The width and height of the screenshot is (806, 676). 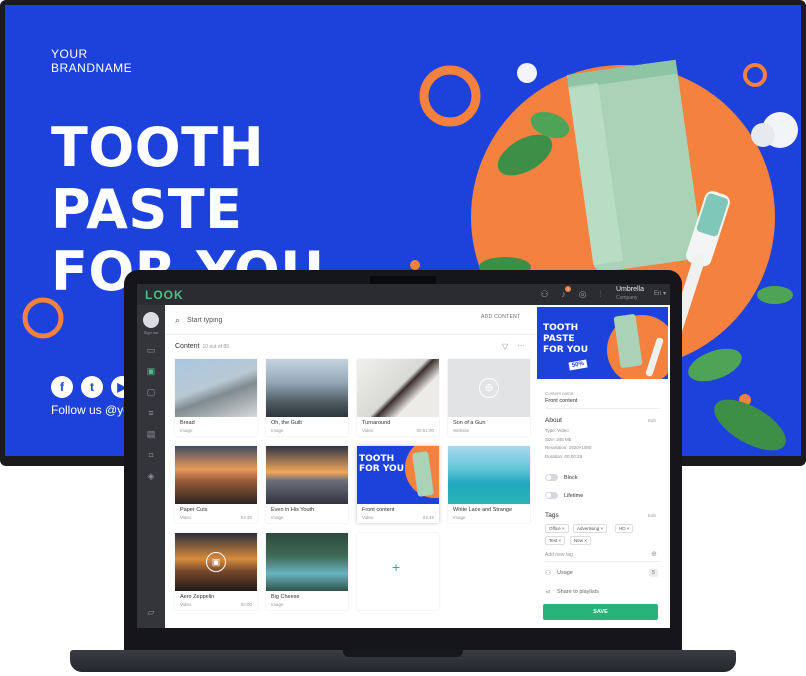 I want to click on content-card-selected: TOOTH FOR YOU Front content Video 02:48, so click(x=398, y=484).